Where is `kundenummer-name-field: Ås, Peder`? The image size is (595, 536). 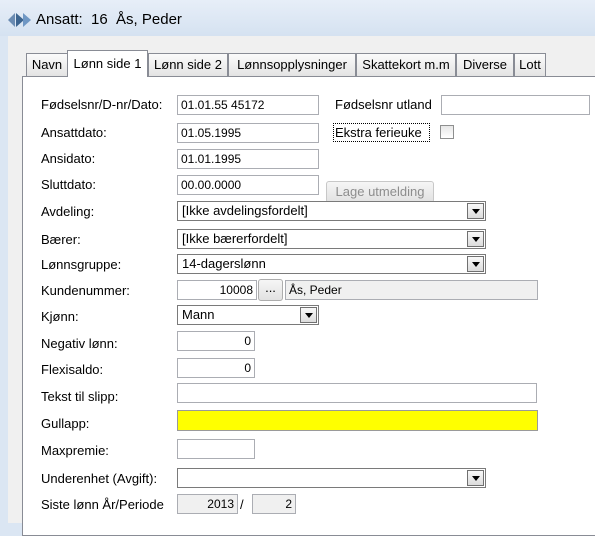
kundenummer-name-field: Ås, Peder is located at coordinates (411, 290).